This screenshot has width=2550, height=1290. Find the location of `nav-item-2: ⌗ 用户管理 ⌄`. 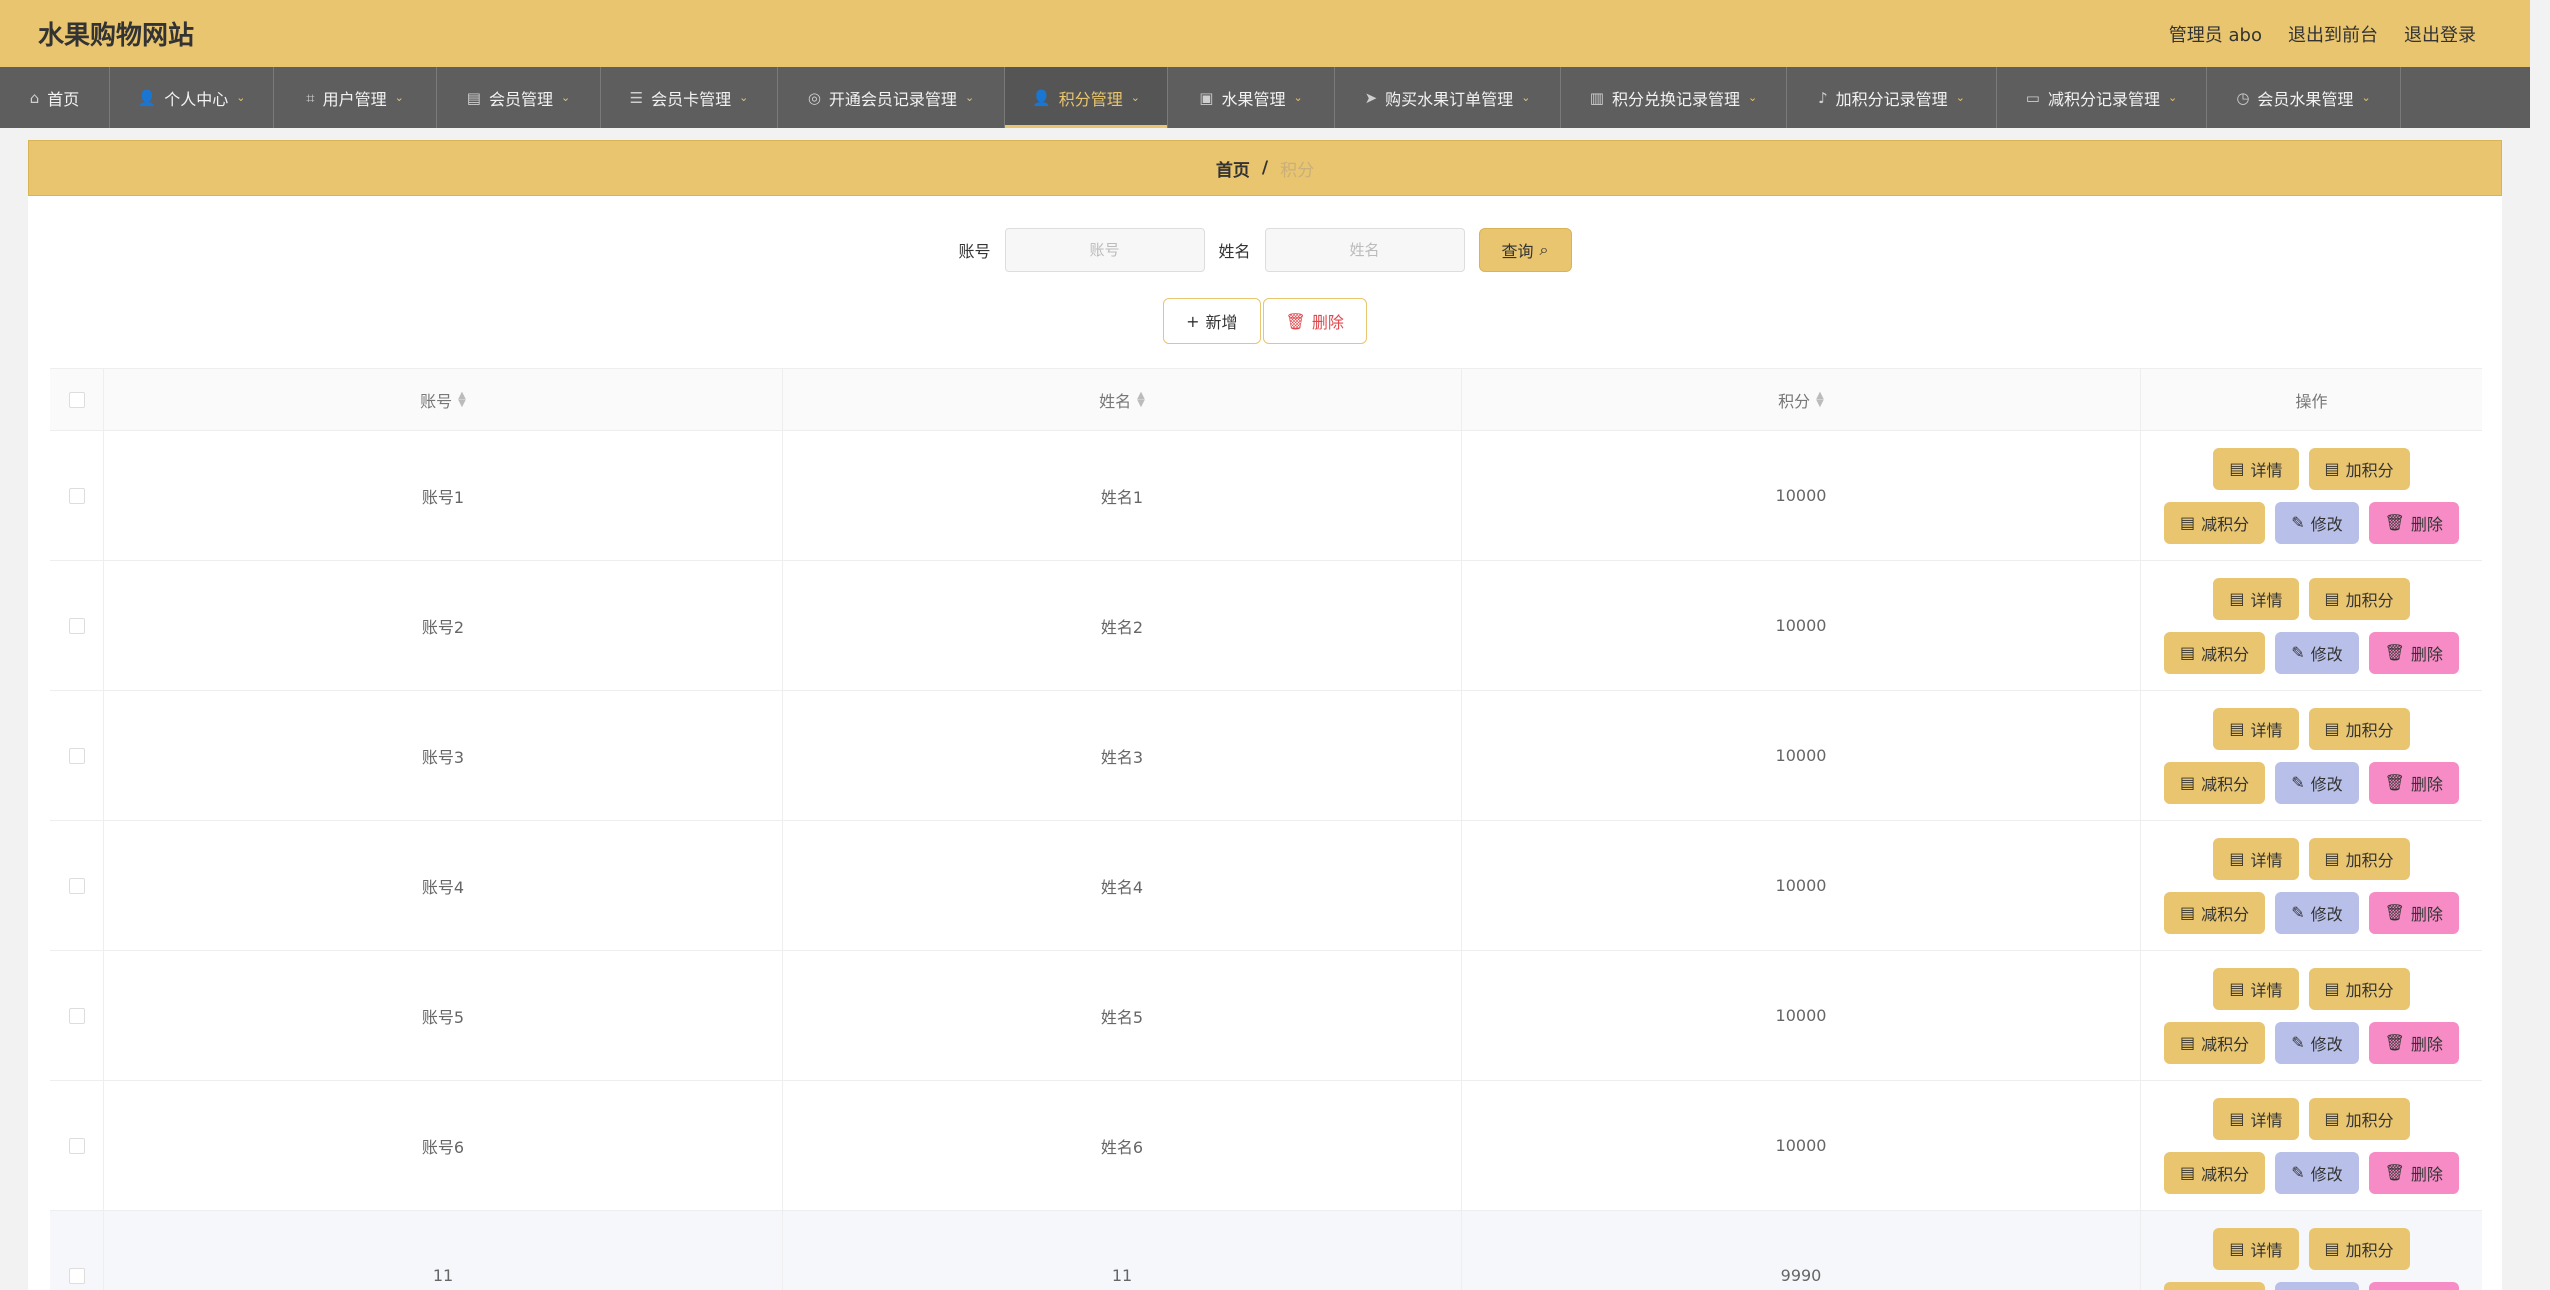

nav-item-2: ⌗ 用户管理 ⌄ is located at coordinates (355, 97).